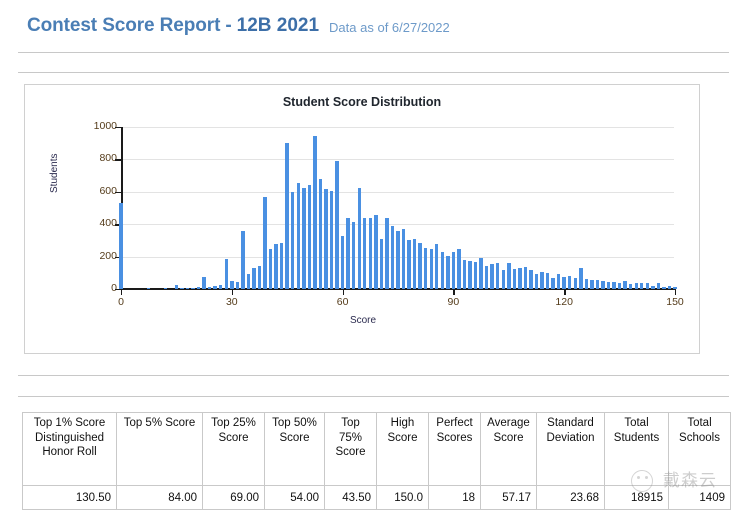 This screenshot has height=522, width=747. Describe the element at coordinates (508, 497) in the screenshot. I see `table-cell: 57.17` at that location.